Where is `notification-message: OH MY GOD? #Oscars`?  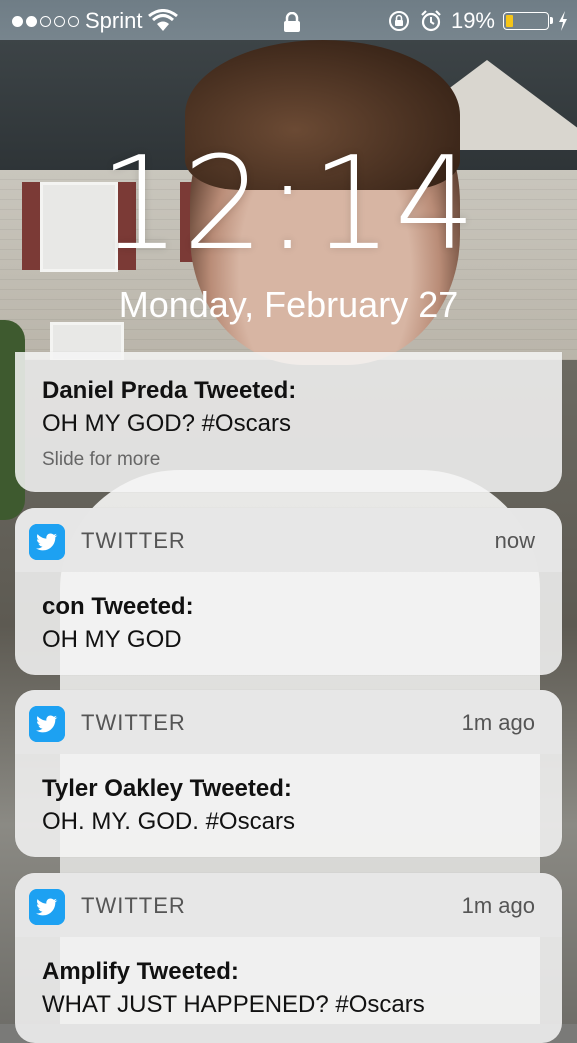 notification-message: OH MY GOD? #Oscars is located at coordinates (166, 423).